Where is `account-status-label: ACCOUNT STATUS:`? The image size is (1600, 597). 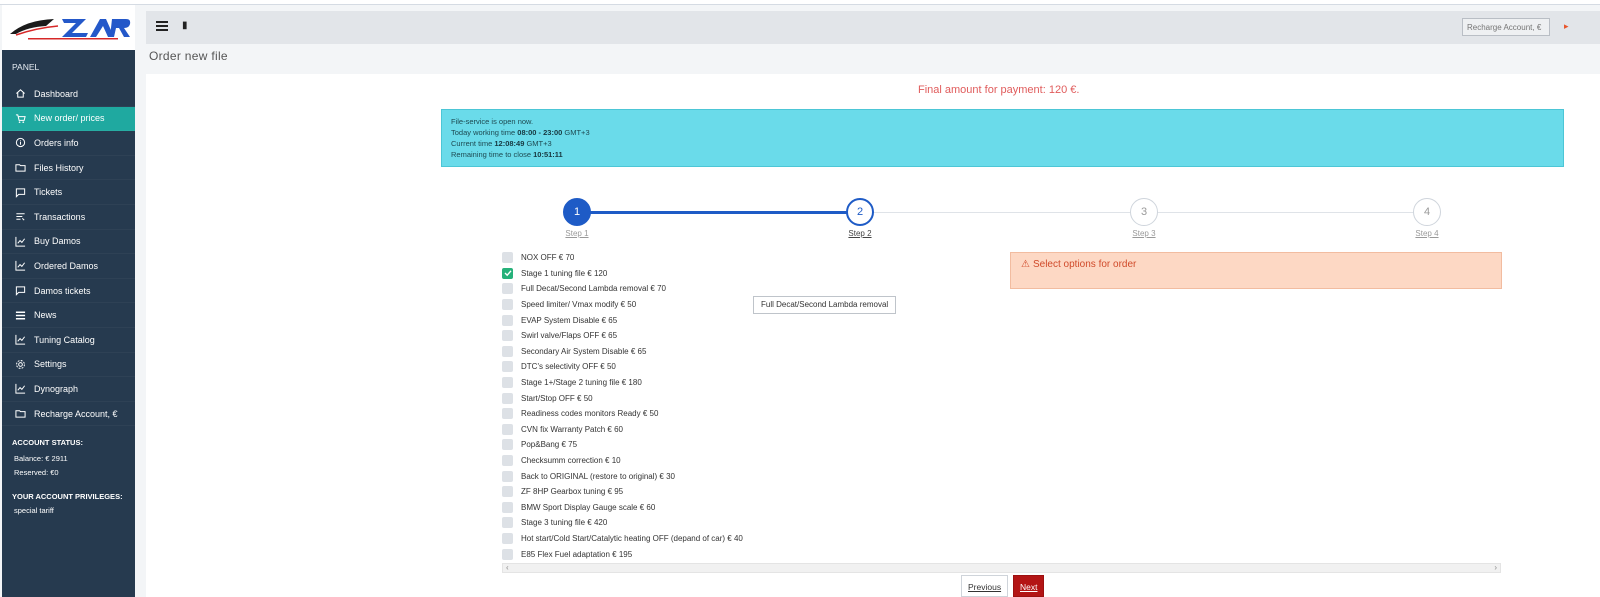
account-status-label: ACCOUNT STATUS: is located at coordinates (47, 443).